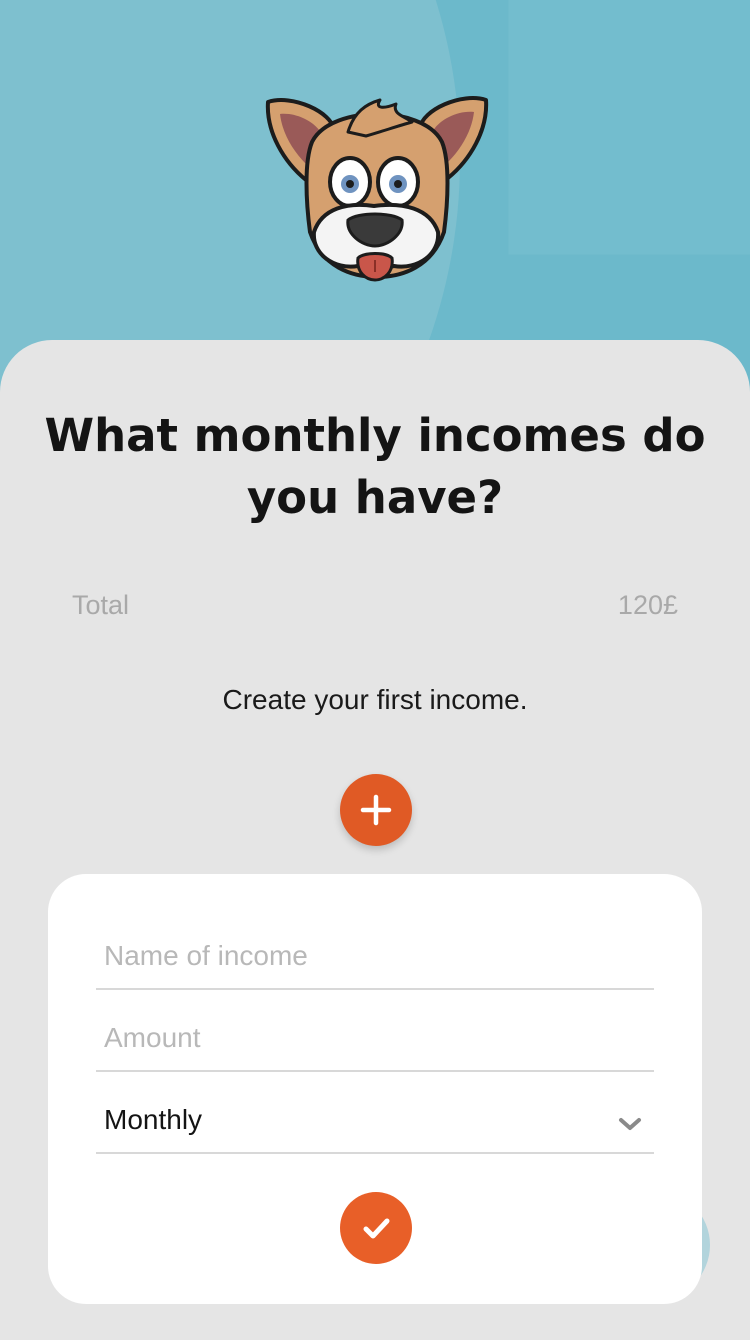  I want to click on checkmark-icon, so click(376, 1228).